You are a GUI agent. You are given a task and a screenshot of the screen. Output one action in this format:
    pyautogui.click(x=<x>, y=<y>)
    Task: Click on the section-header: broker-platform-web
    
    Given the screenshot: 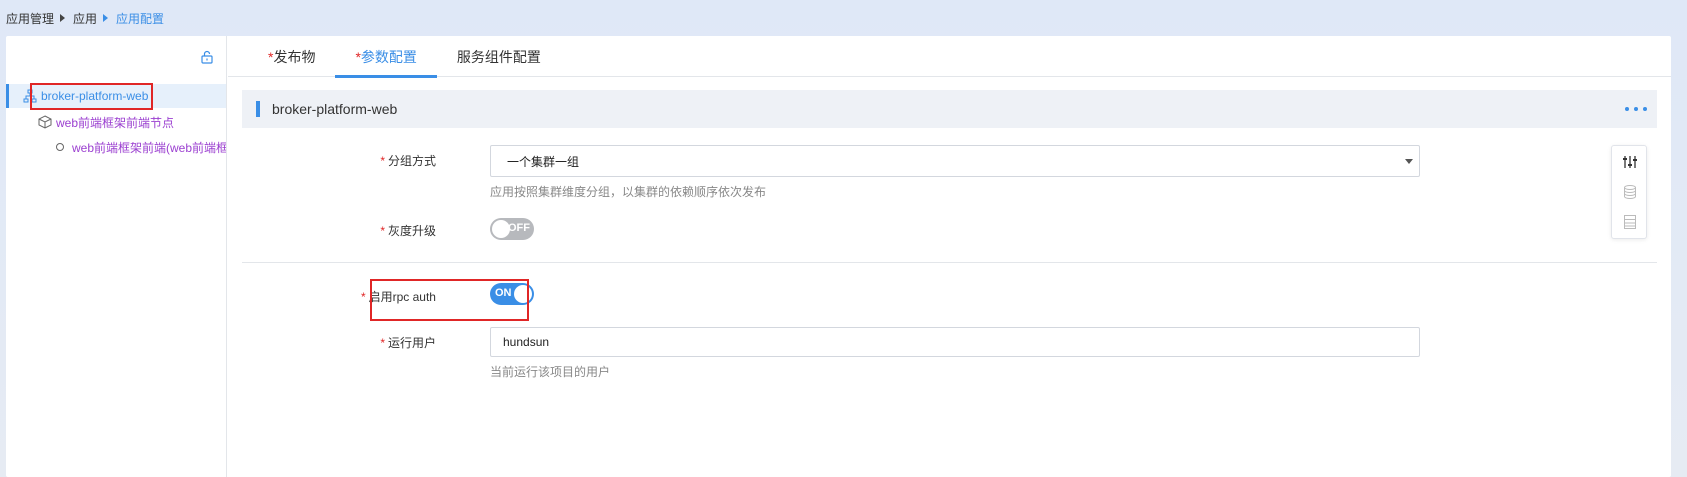 What is the action you would take?
    pyautogui.click(x=949, y=109)
    